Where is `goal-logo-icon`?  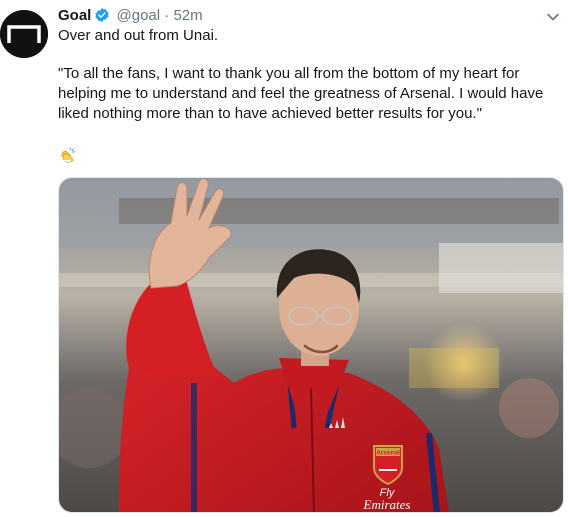 goal-logo-icon is located at coordinates (24, 34).